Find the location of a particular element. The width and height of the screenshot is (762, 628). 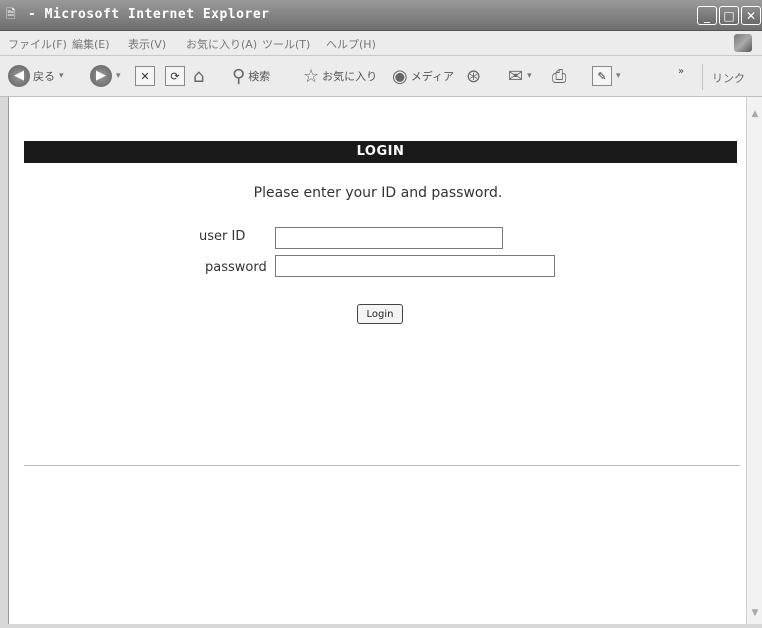

menu-edit: 編集(E) is located at coordinates (91, 44).